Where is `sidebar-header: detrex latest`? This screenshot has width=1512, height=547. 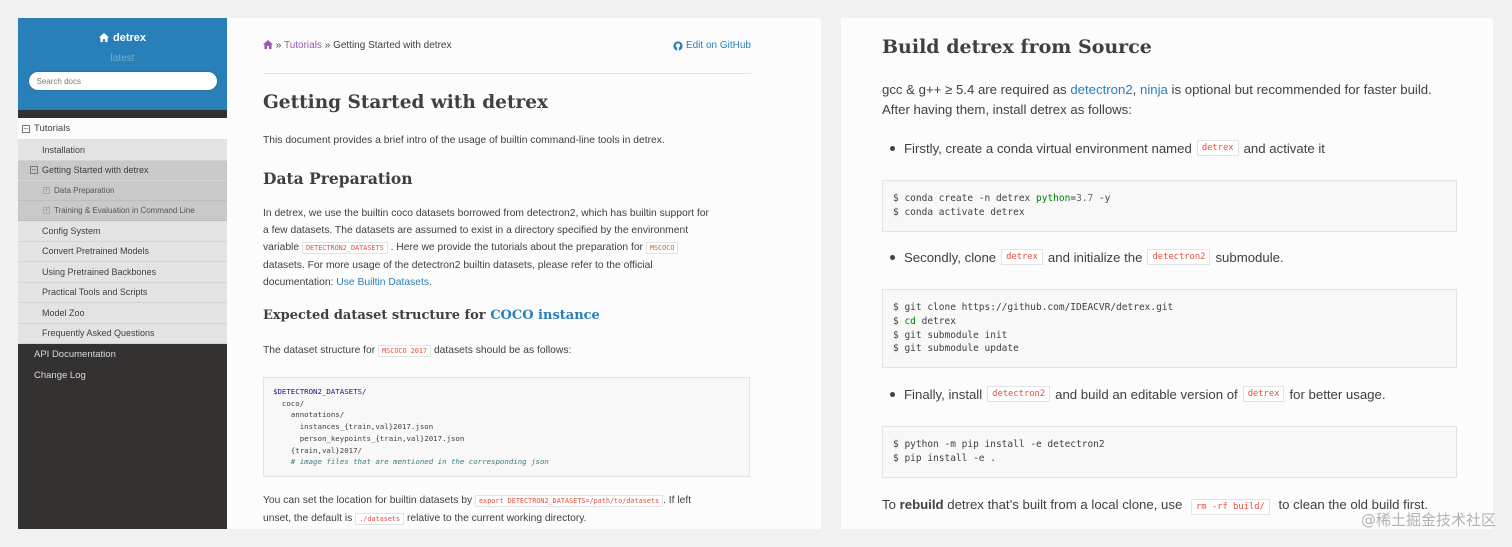 sidebar-header: detrex latest is located at coordinates (122, 64).